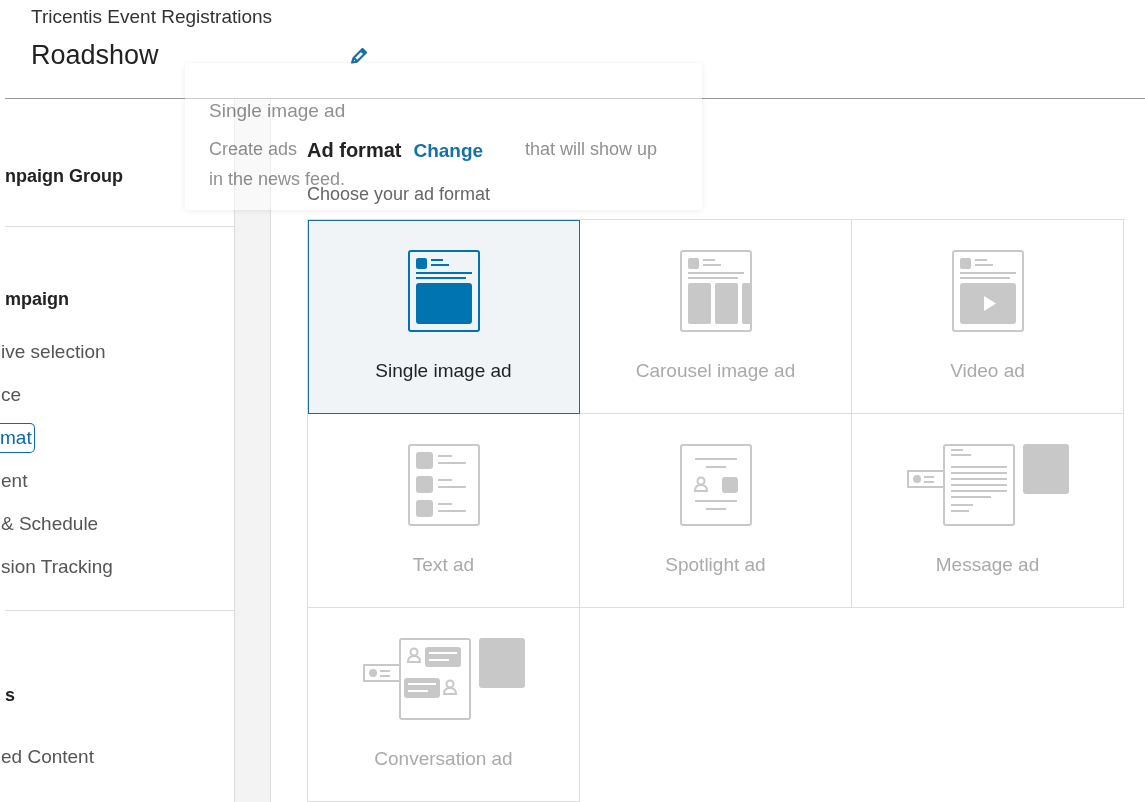 This screenshot has height=802, width=1145. What do you see at coordinates (58, 567) in the screenshot?
I see `sidebar-item: sion Tracking` at bounding box center [58, 567].